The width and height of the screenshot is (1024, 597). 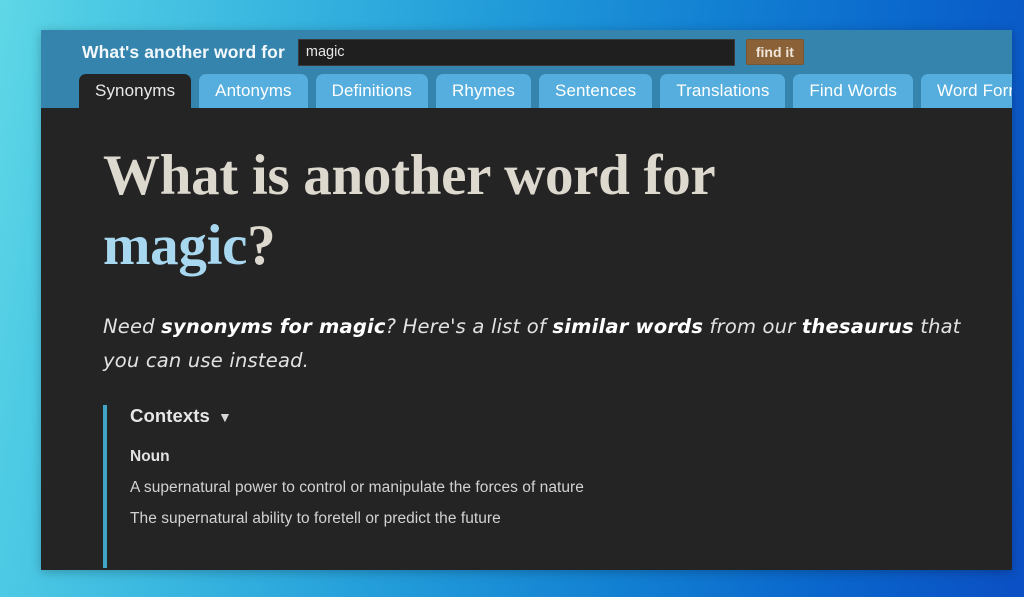 What do you see at coordinates (409, 175) in the screenshot?
I see `page-title-prefix: What is another word for` at bounding box center [409, 175].